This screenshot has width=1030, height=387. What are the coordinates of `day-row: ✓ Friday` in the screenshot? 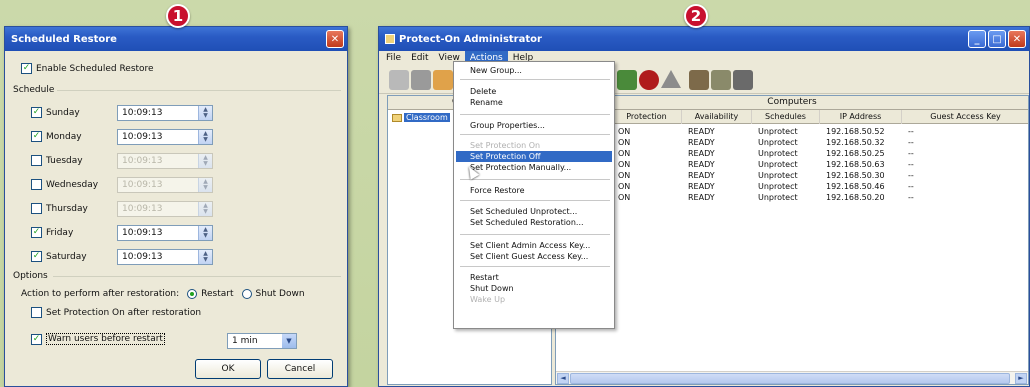 It's located at (52, 232).